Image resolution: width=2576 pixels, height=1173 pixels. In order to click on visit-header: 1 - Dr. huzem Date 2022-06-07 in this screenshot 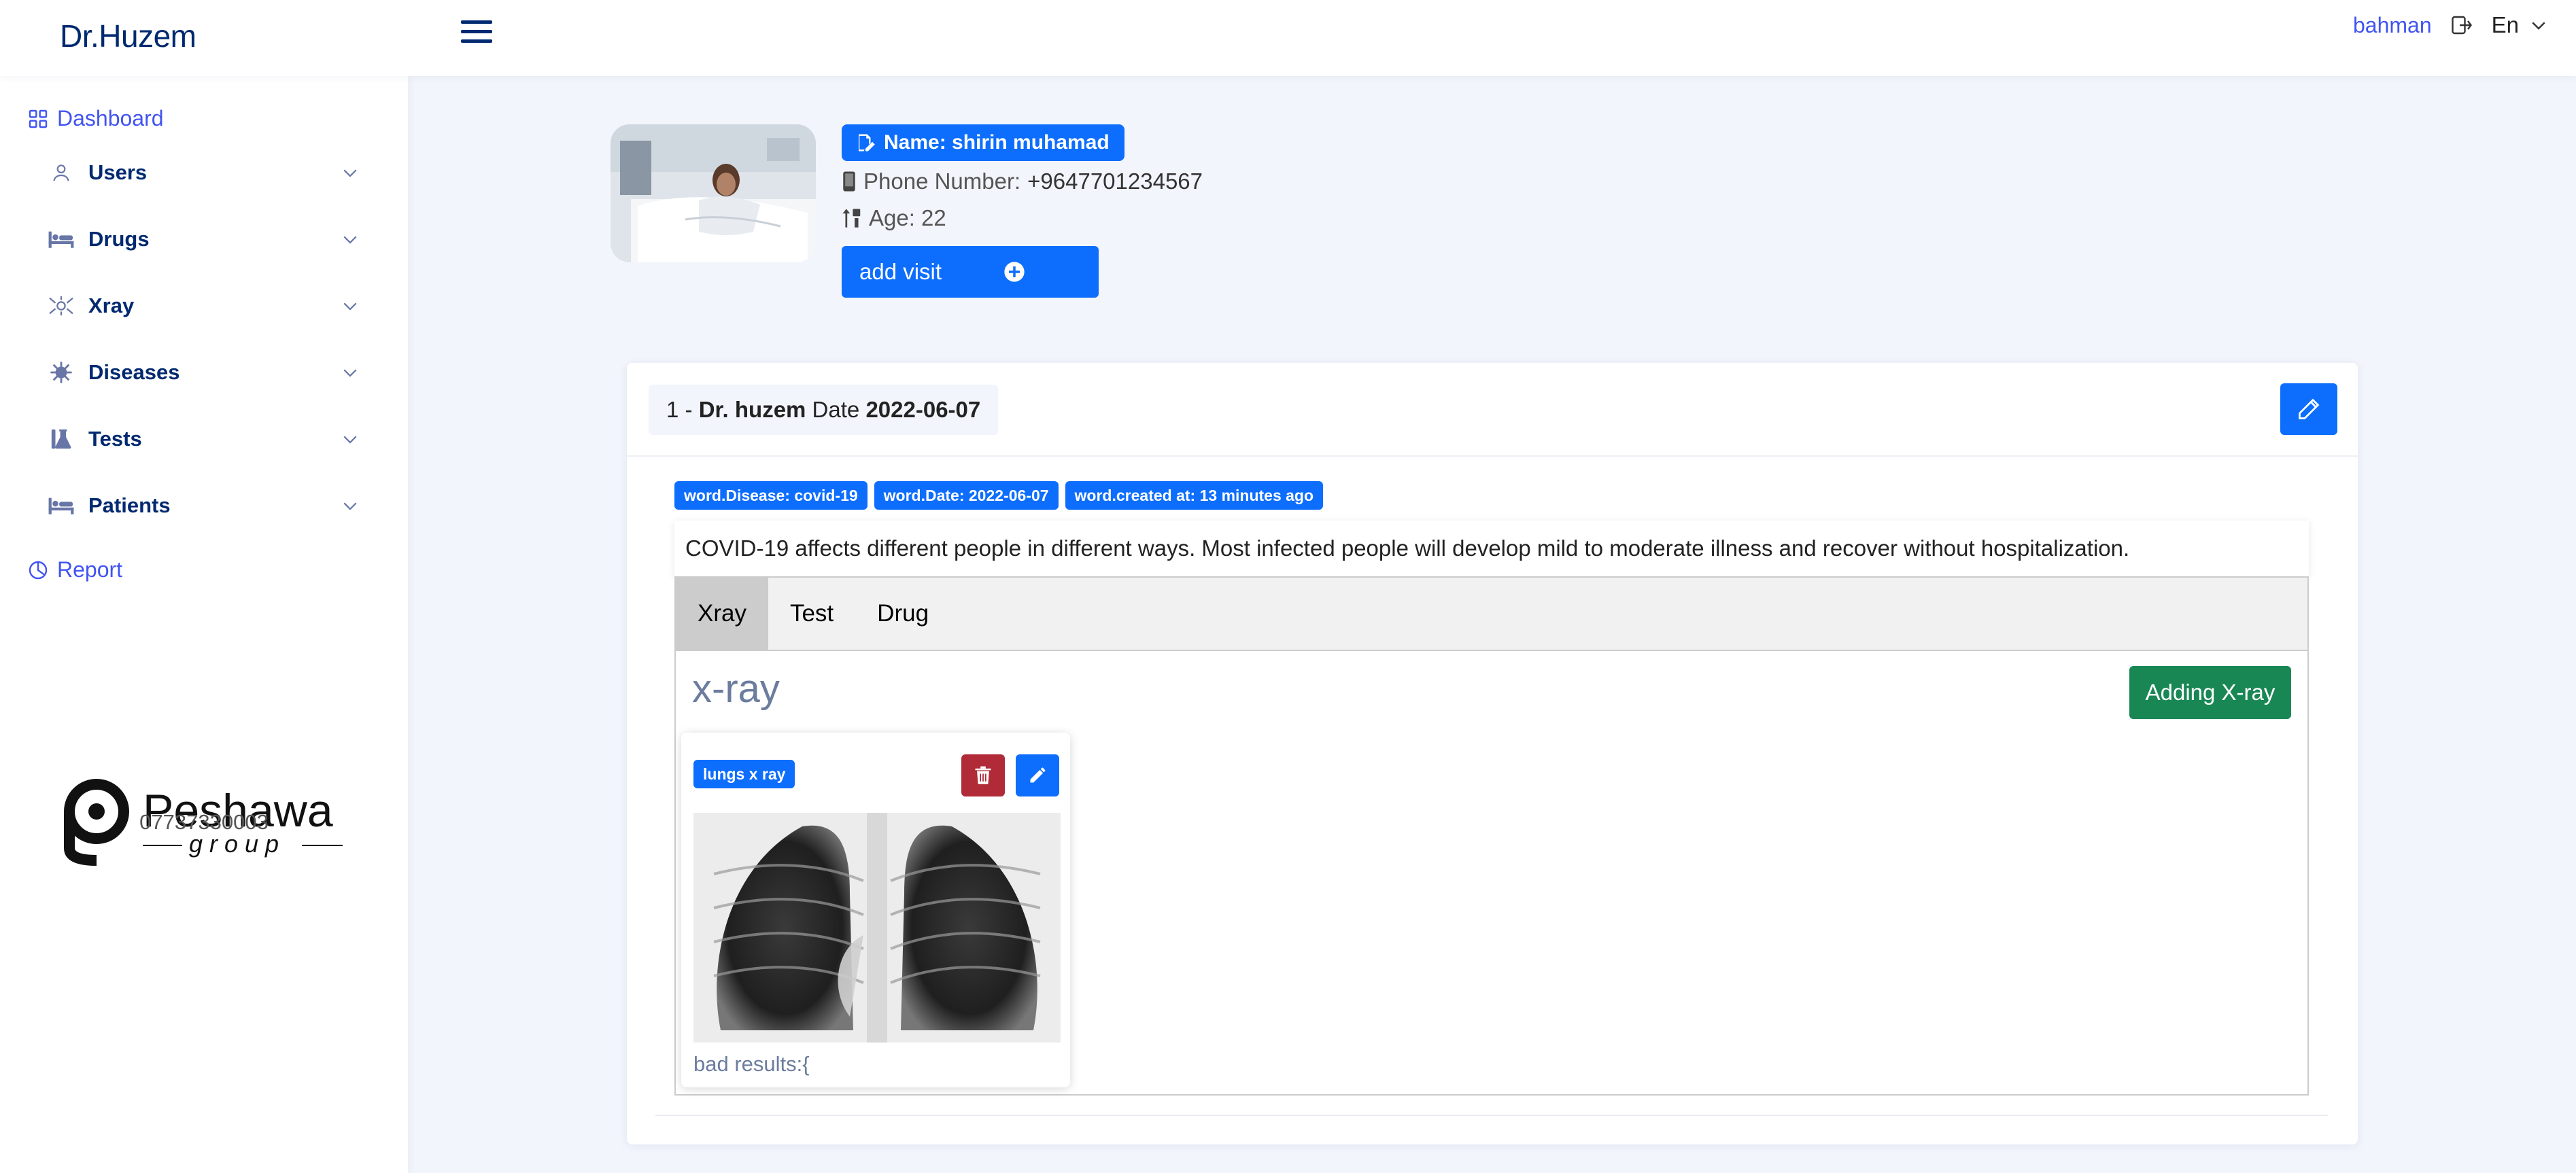, I will do `click(824, 410)`.